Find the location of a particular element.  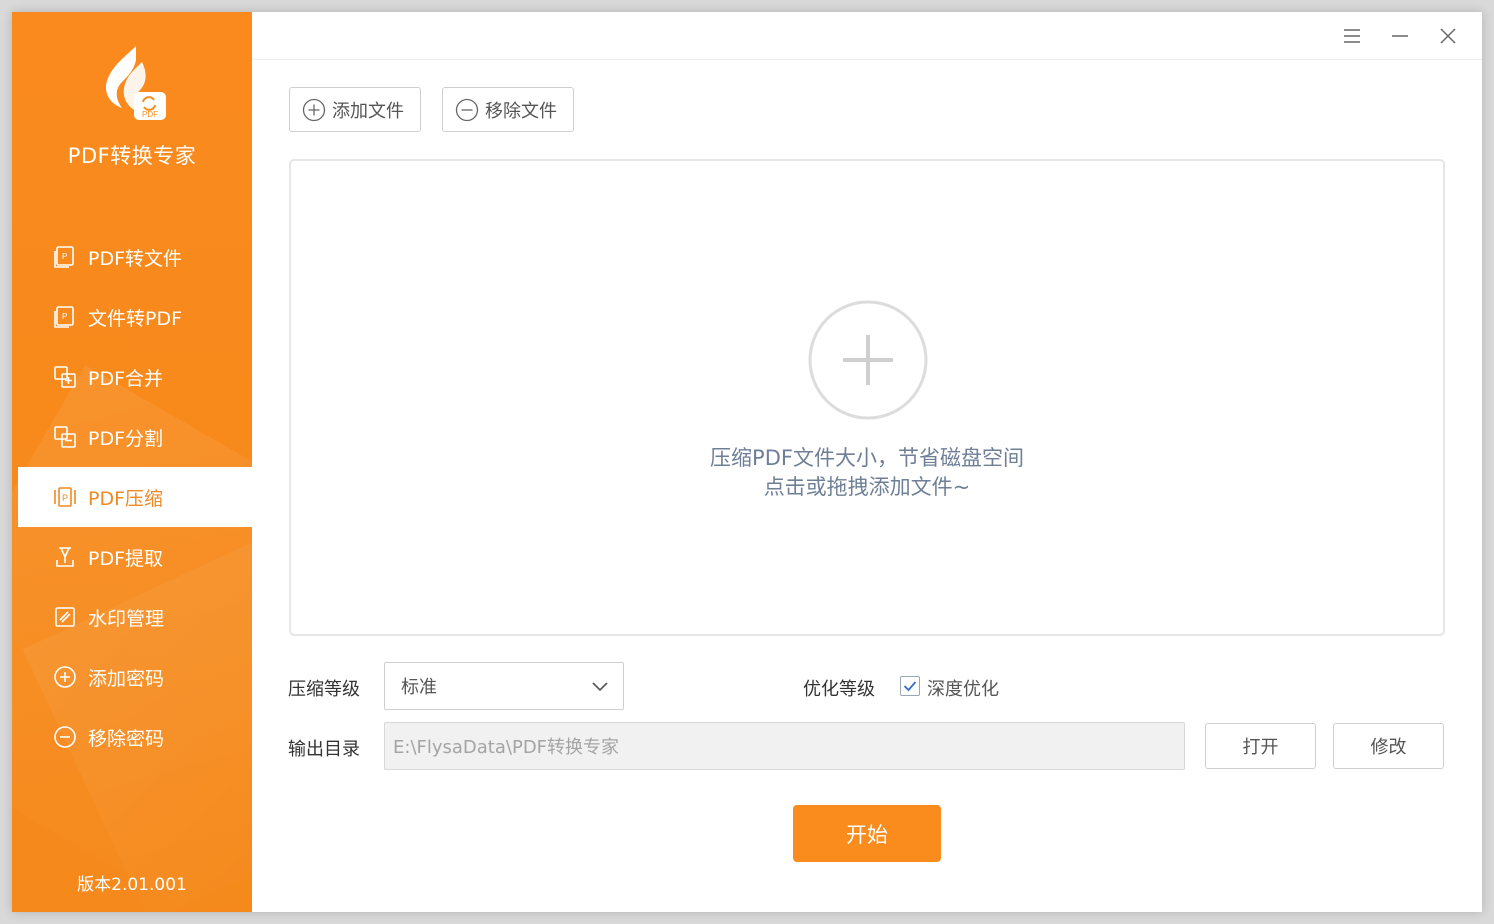

add-file-label: 添加文件 is located at coordinates (368, 111).